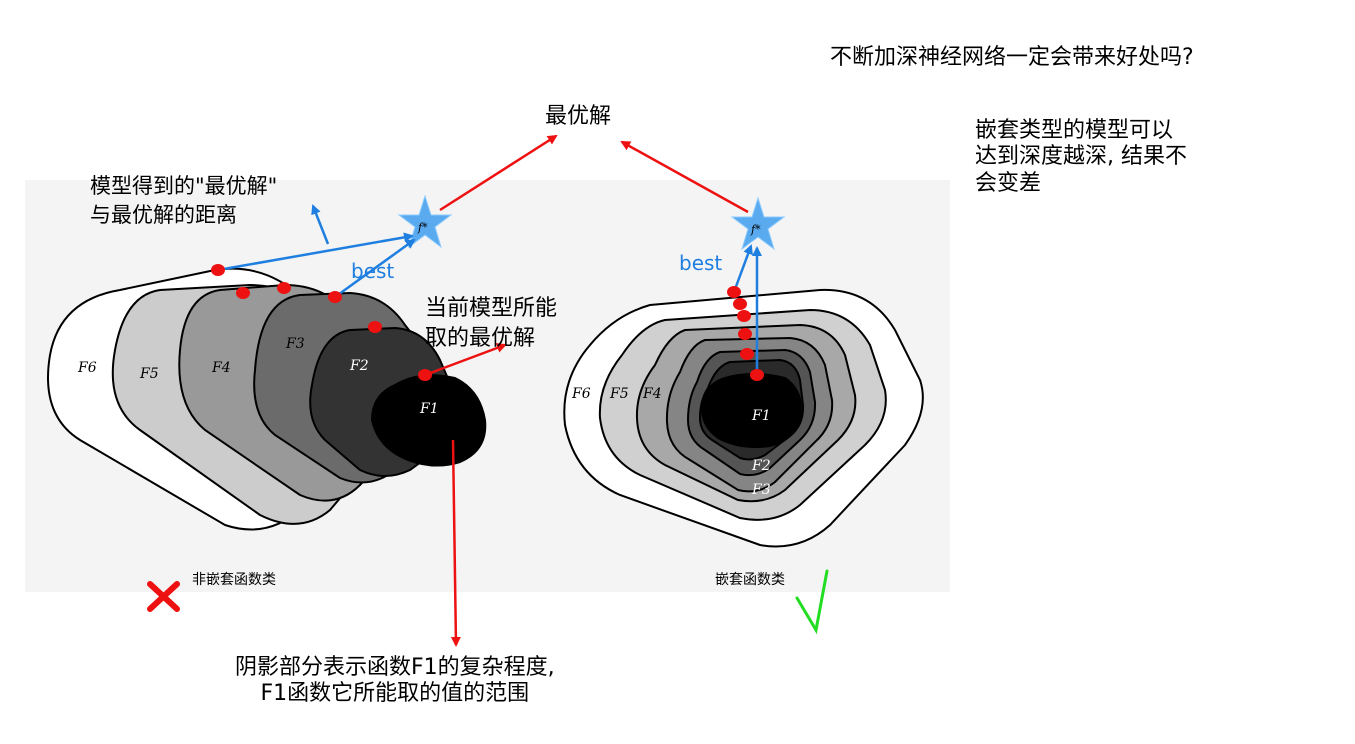 The width and height of the screenshot is (1355, 744). Describe the element at coordinates (295, 344) in the screenshot. I see `set-label-f3-left: F3` at that location.